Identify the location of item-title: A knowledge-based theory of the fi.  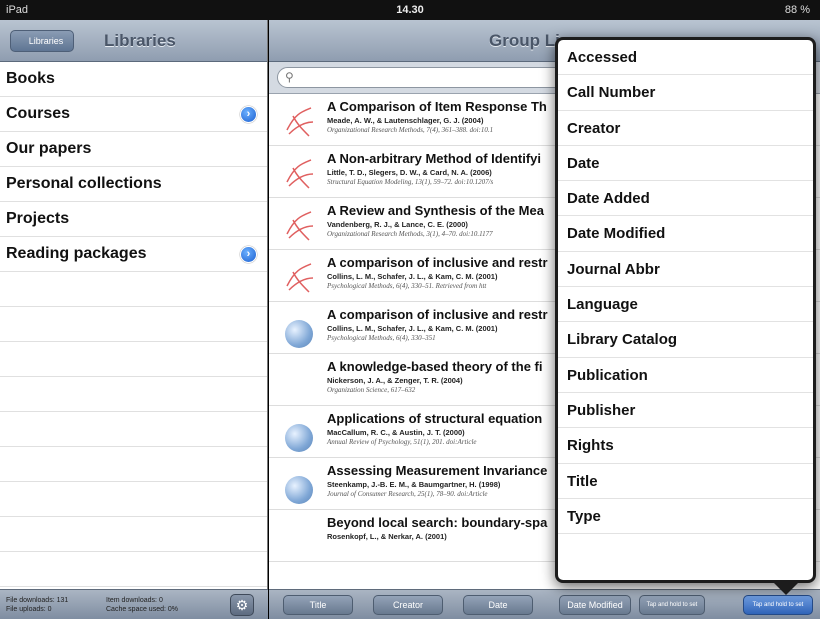
(435, 366).